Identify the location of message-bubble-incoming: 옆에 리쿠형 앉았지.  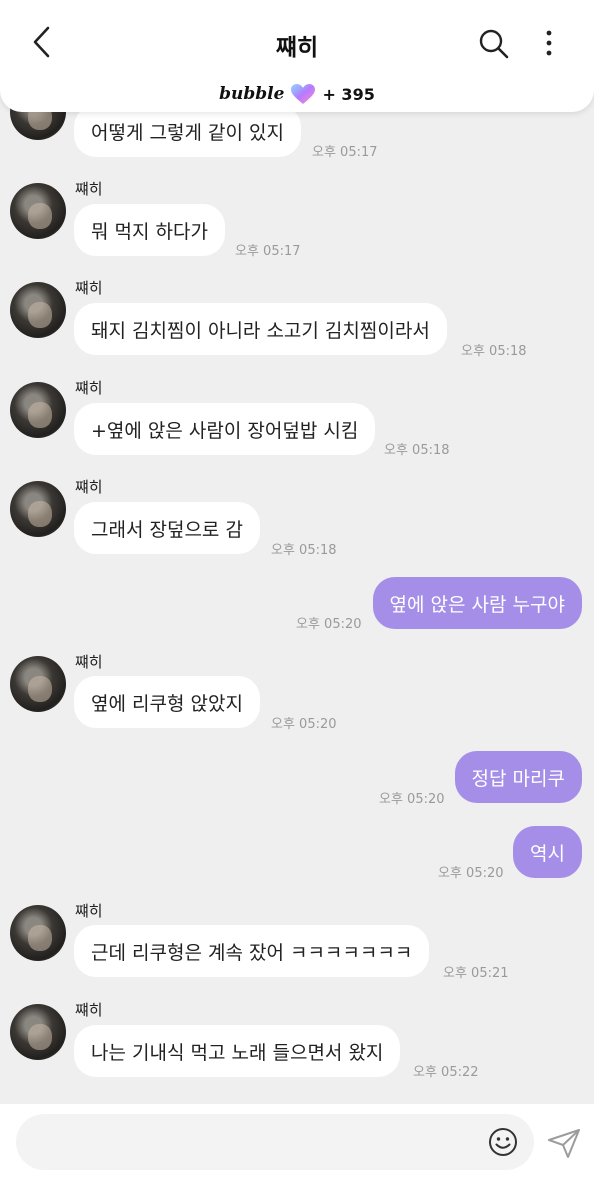
(167, 702).